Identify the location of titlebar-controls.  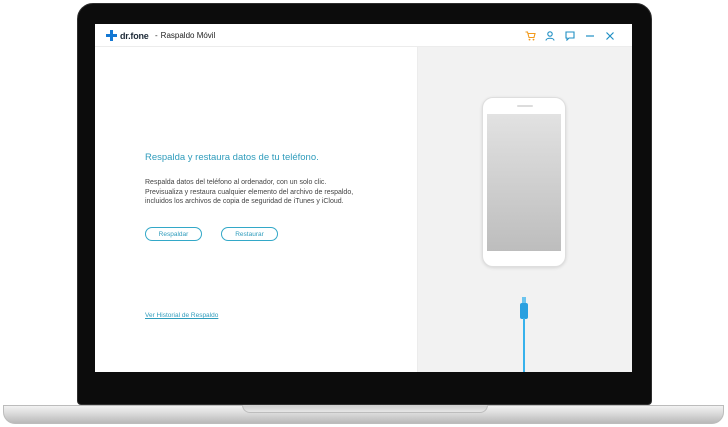
(570, 35).